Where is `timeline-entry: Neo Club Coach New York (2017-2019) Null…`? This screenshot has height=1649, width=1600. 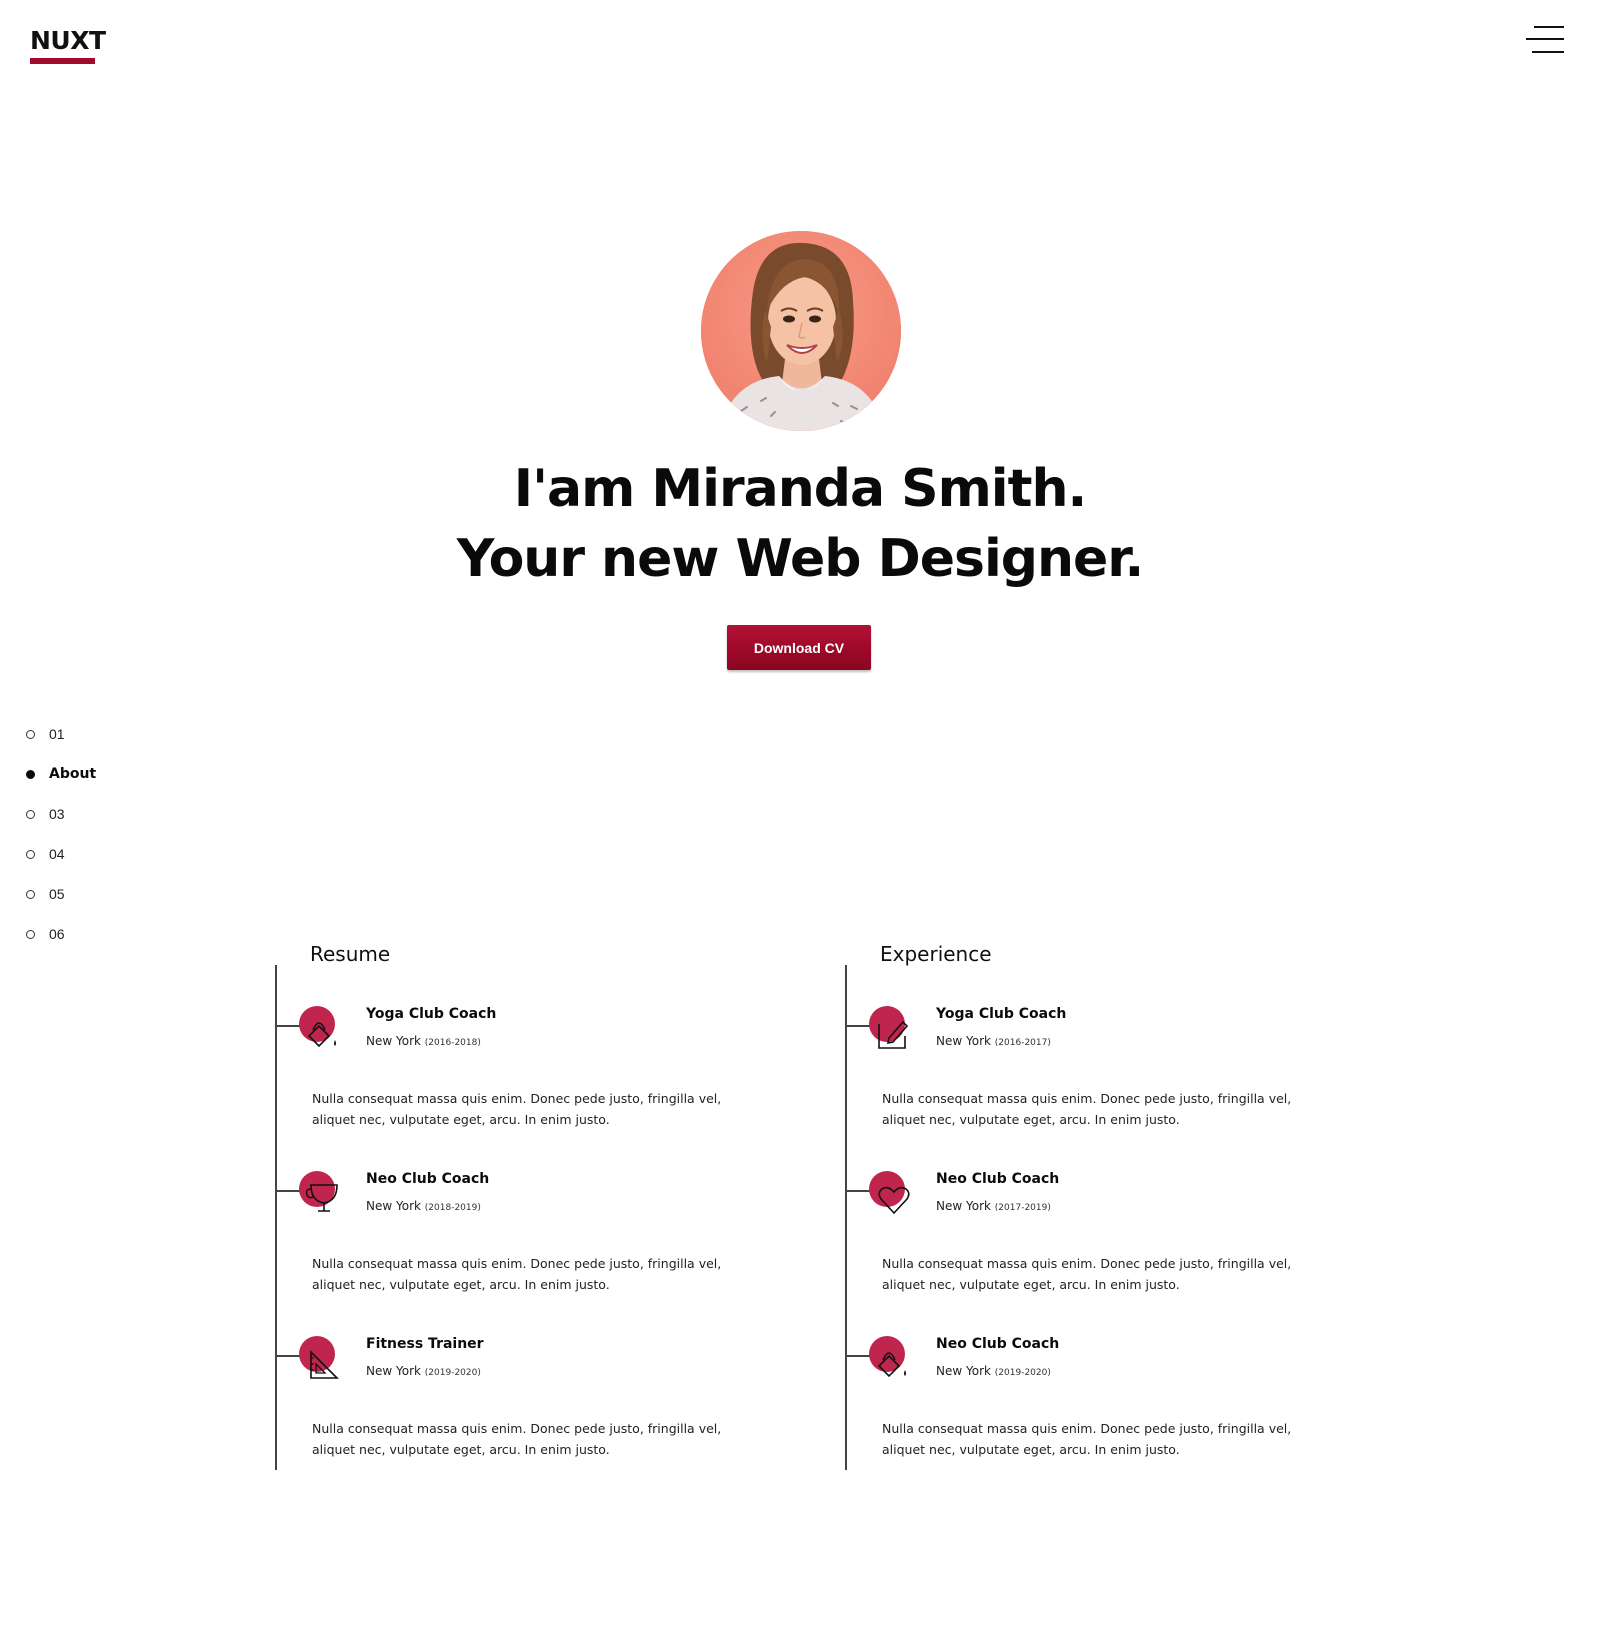 timeline-entry: Neo Club Coach New York (2017-2019) Null… is located at coordinates (1080, 1198).